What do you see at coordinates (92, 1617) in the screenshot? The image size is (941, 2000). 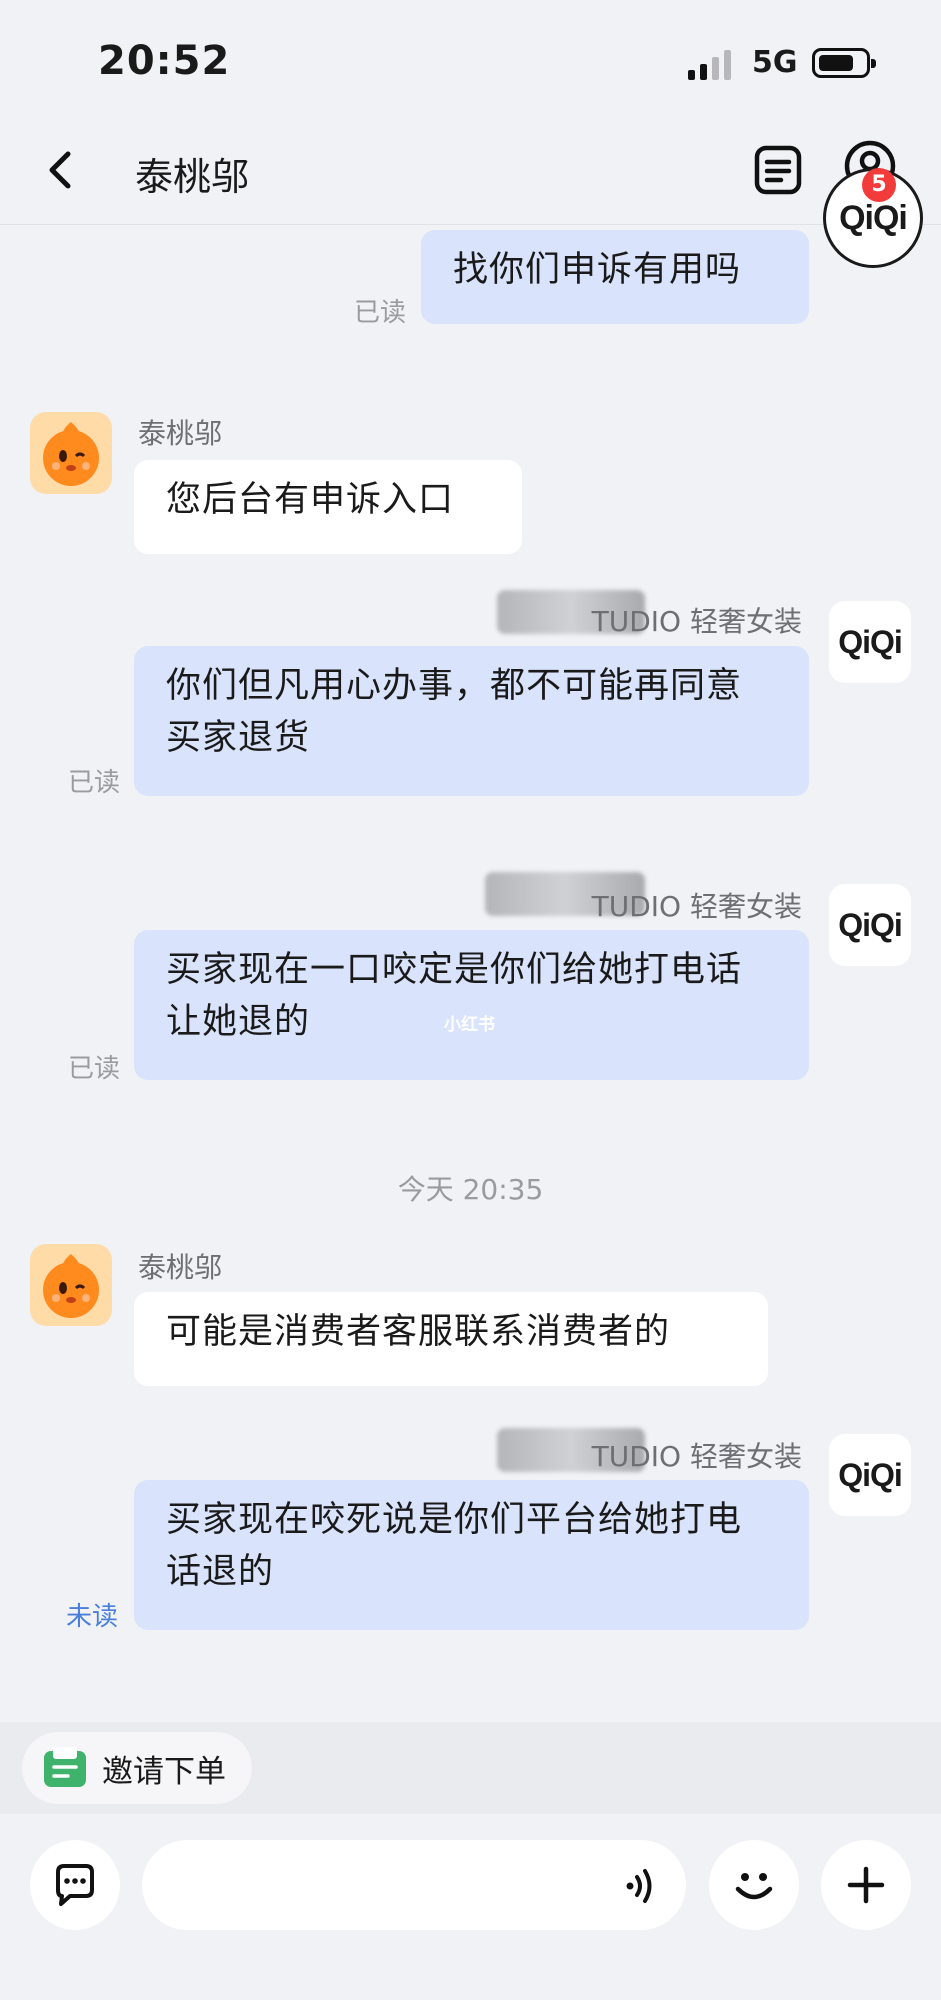 I see `read-status: 未读` at bounding box center [92, 1617].